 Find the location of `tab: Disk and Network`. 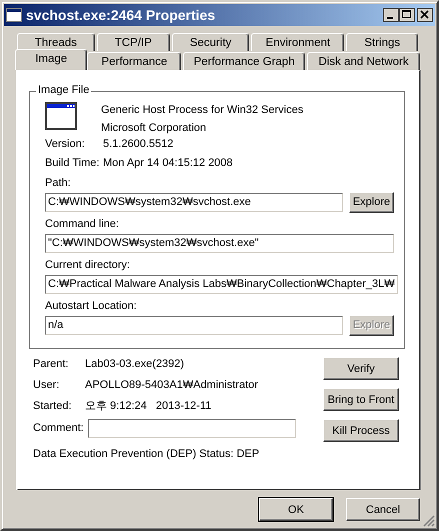

tab: Disk and Network is located at coordinates (363, 61).